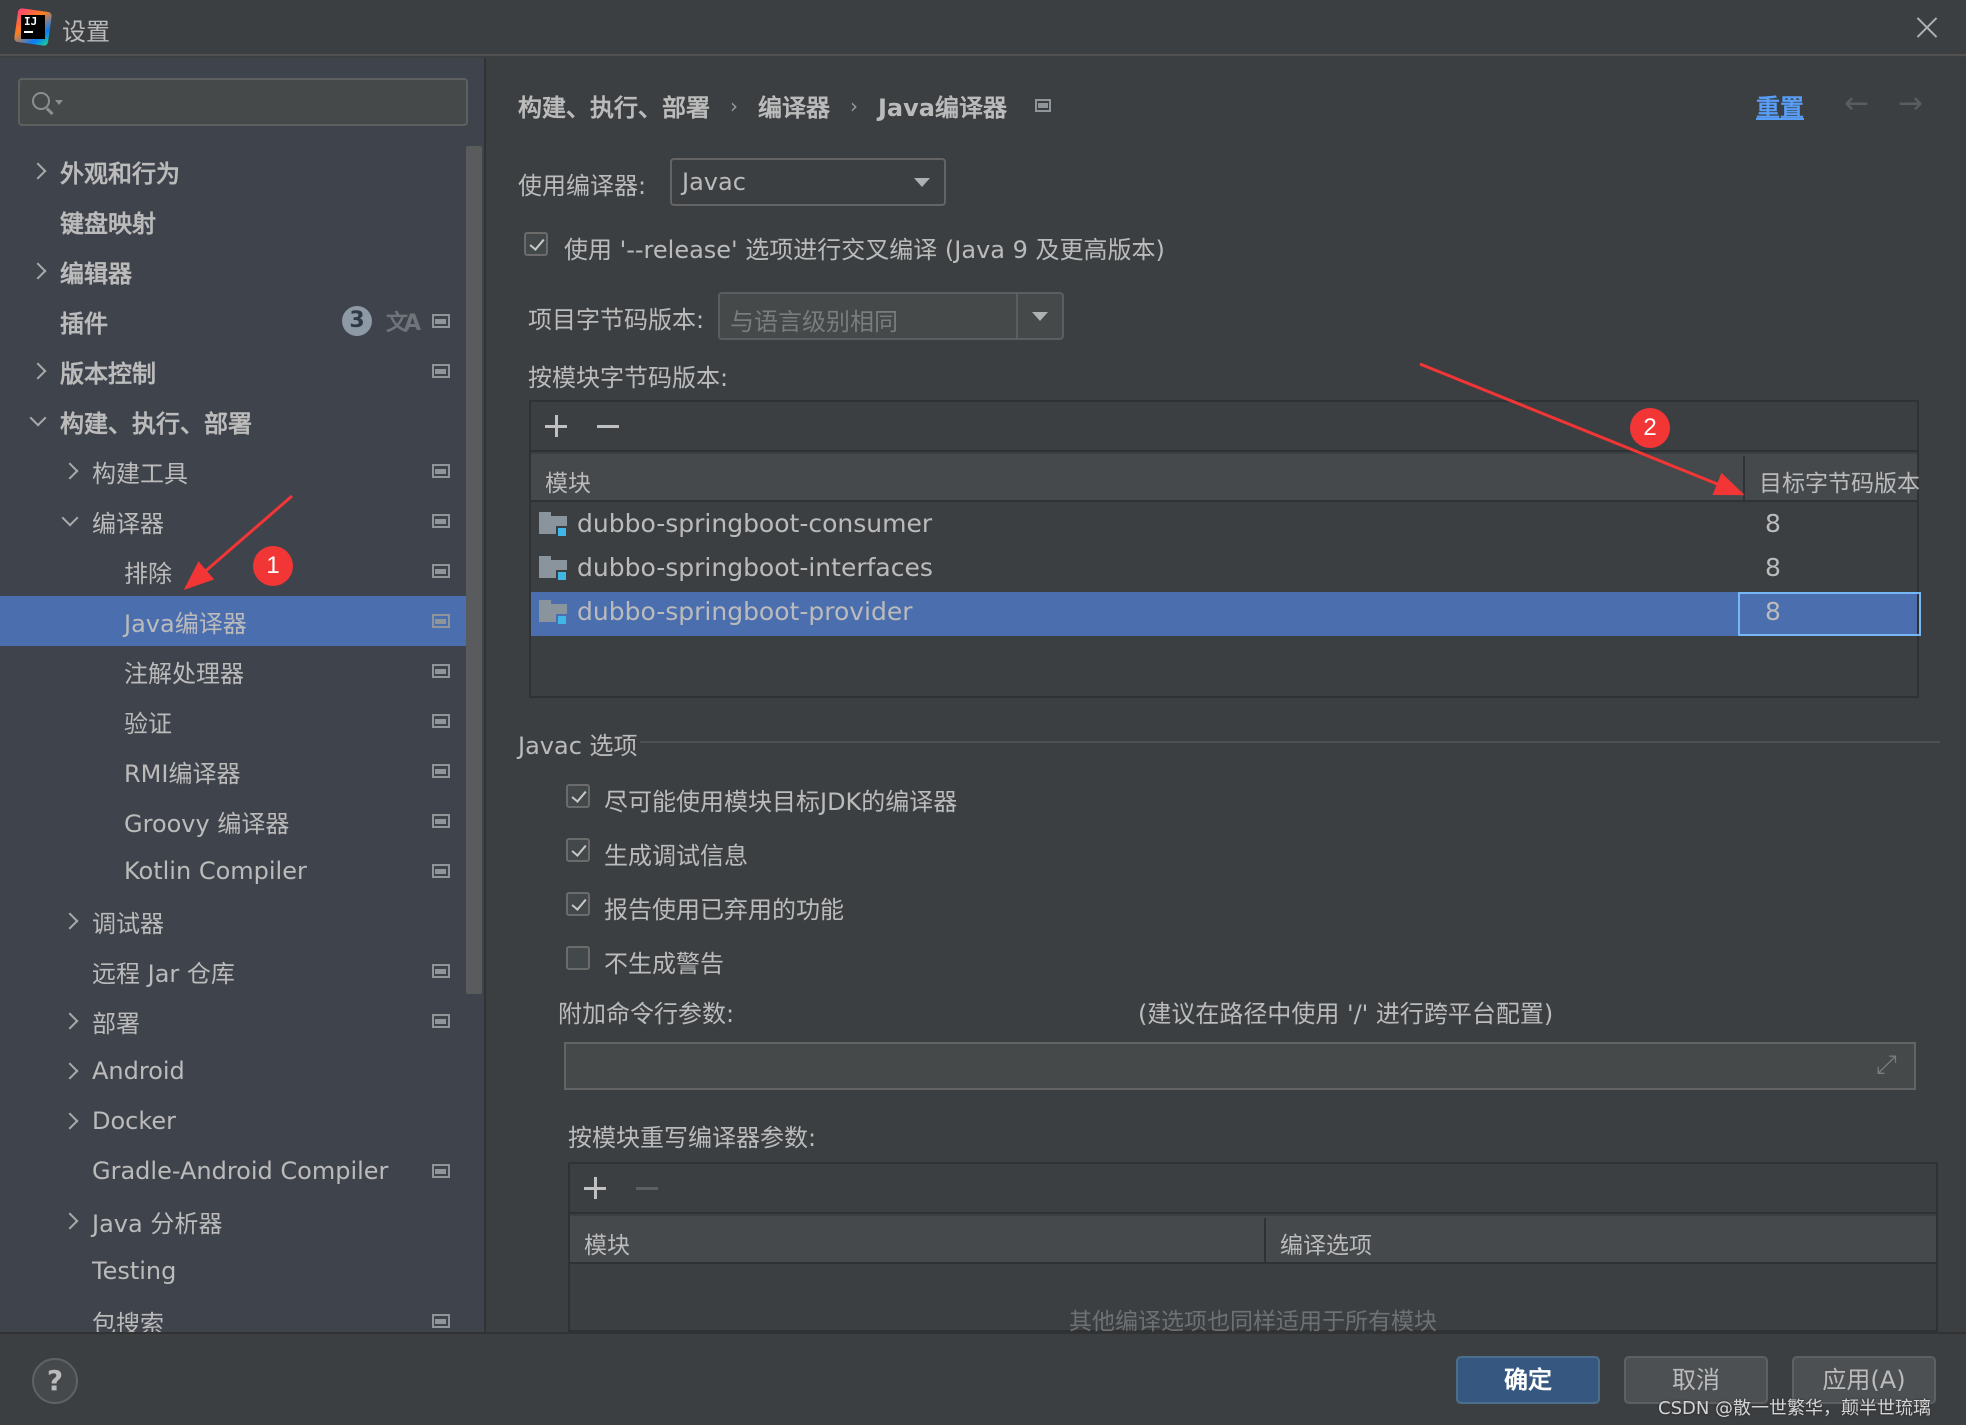  What do you see at coordinates (234, 771) in the screenshot?
I see `sidebar-item: RMI编译器` at bounding box center [234, 771].